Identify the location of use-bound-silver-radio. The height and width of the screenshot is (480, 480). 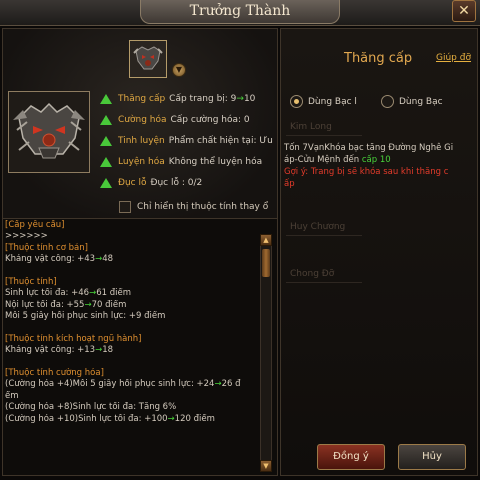
(296, 101).